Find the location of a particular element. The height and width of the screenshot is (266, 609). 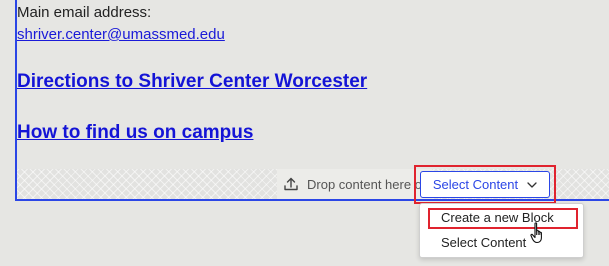

select-content-button: Select Content is located at coordinates (485, 184).